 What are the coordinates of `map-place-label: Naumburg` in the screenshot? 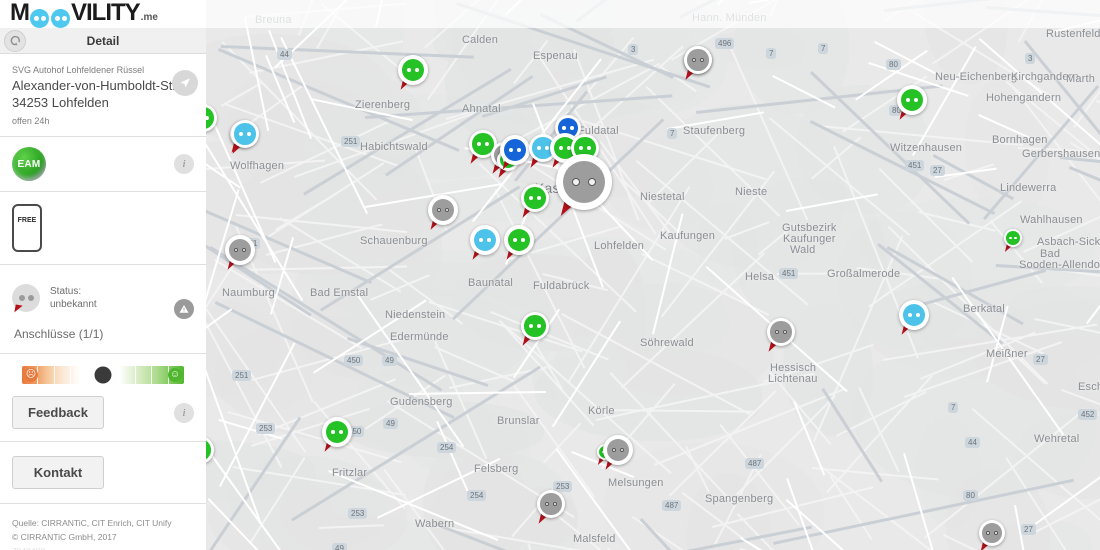 It's located at (248, 293).